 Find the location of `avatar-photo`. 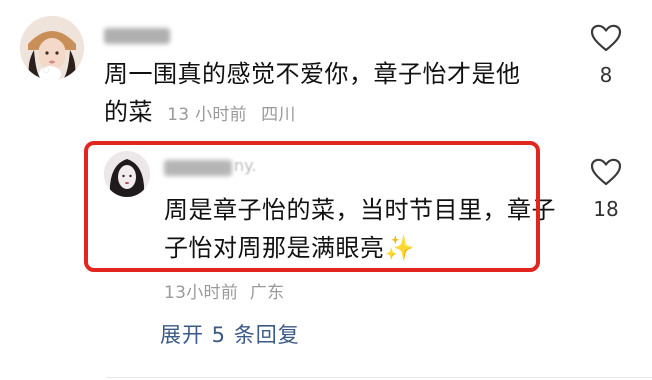

avatar-photo is located at coordinates (52, 48).